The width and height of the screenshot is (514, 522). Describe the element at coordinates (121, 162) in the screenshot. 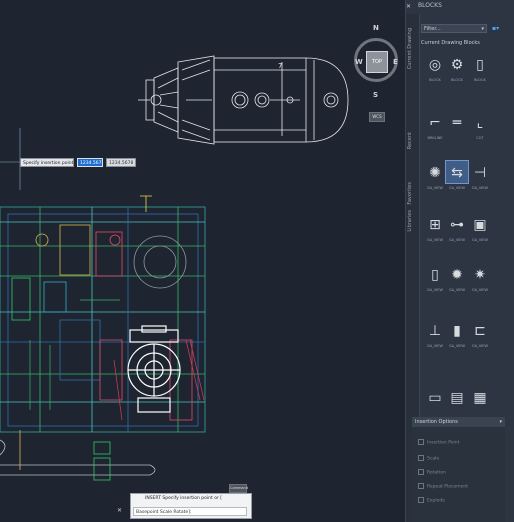

I see `dynamic-input-y-field: 1234.5678` at that location.